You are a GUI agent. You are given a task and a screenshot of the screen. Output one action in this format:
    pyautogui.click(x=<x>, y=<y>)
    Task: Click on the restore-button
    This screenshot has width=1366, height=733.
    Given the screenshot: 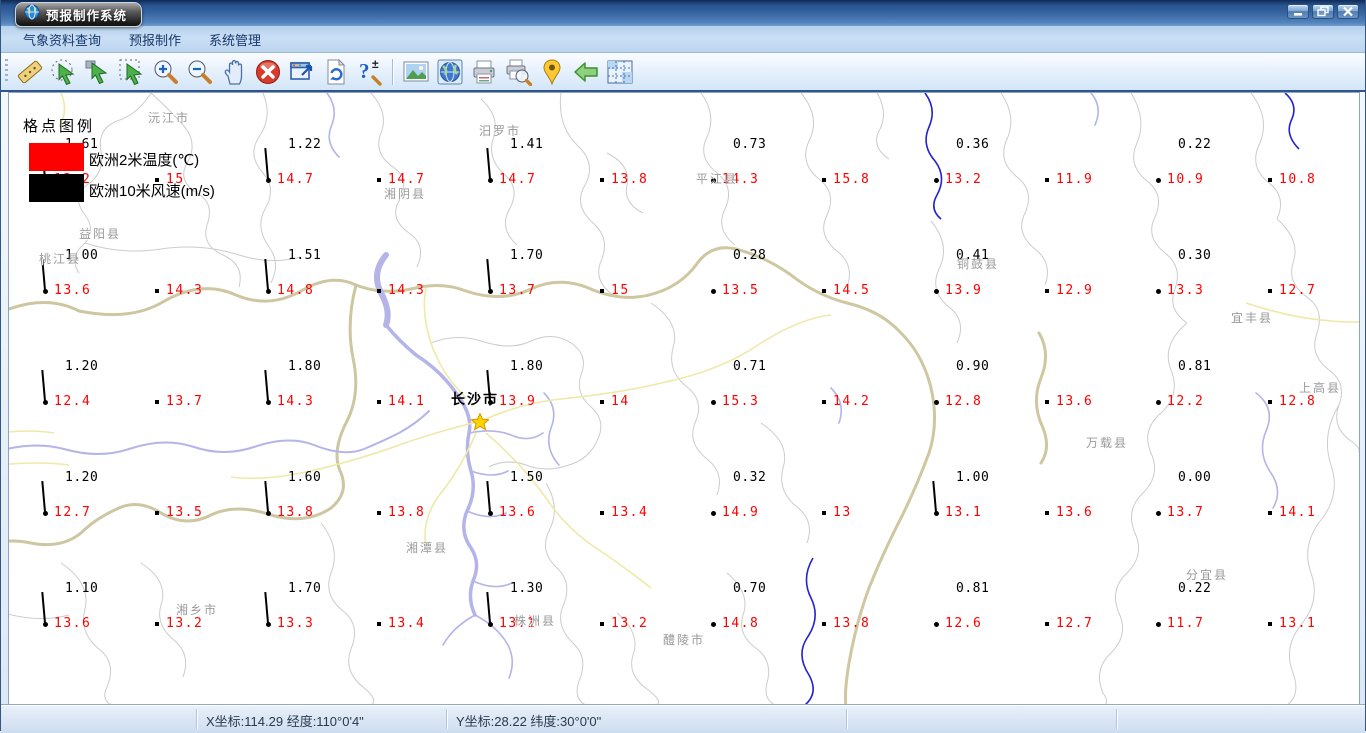 What is the action you would take?
    pyautogui.click(x=1323, y=11)
    